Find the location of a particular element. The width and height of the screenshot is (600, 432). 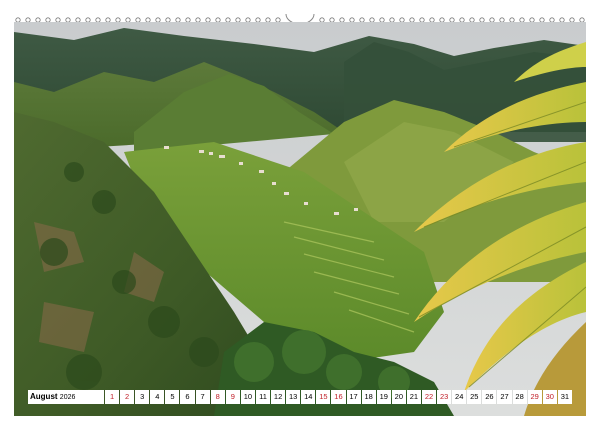

day-cell: 14 is located at coordinates (308, 397).